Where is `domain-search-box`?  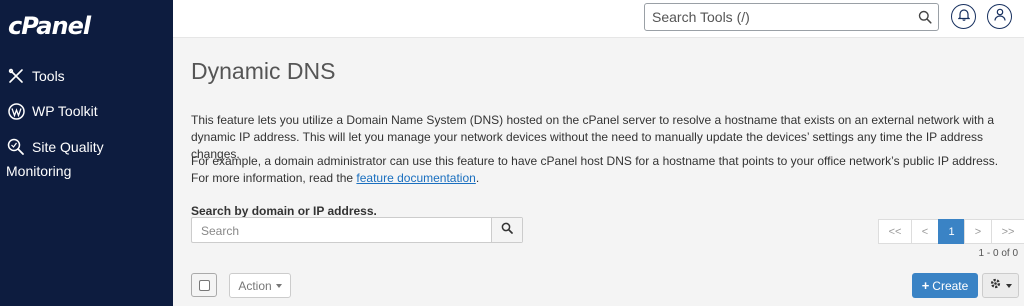
domain-search-box is located at coordinates (357, 230).